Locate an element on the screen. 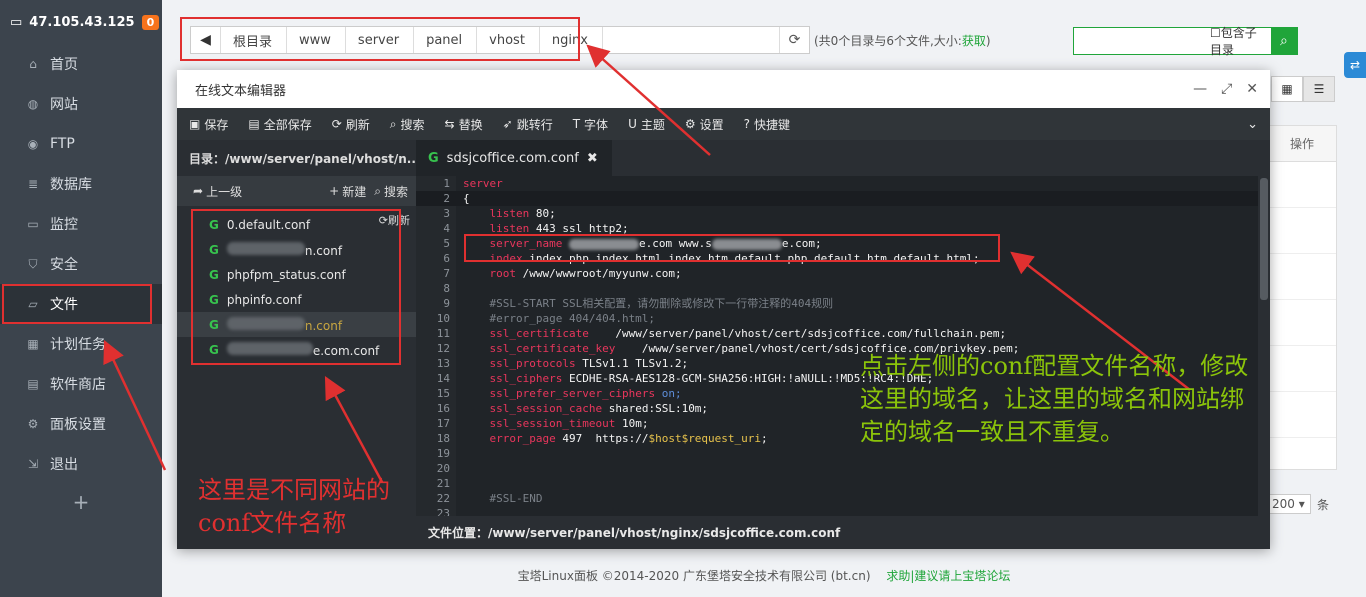  ftp-icon: ◉ is located at coordinates (33, 144).